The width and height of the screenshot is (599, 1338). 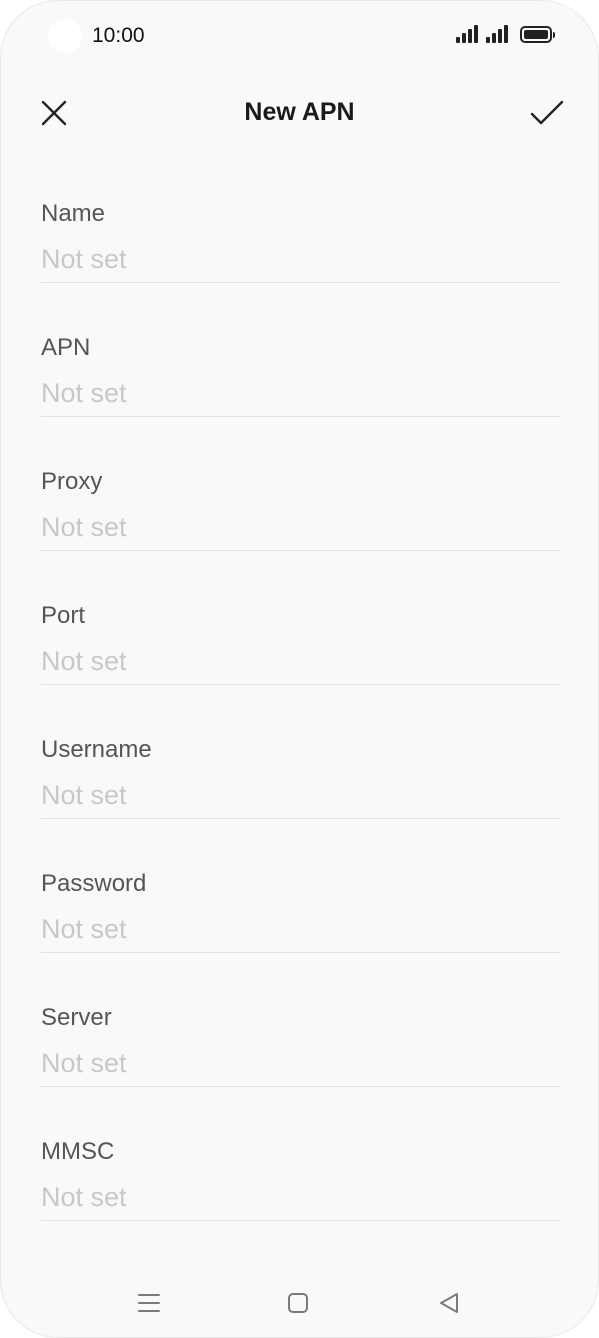 I want to click on field-label: Server, so click(x=76, y=1017).